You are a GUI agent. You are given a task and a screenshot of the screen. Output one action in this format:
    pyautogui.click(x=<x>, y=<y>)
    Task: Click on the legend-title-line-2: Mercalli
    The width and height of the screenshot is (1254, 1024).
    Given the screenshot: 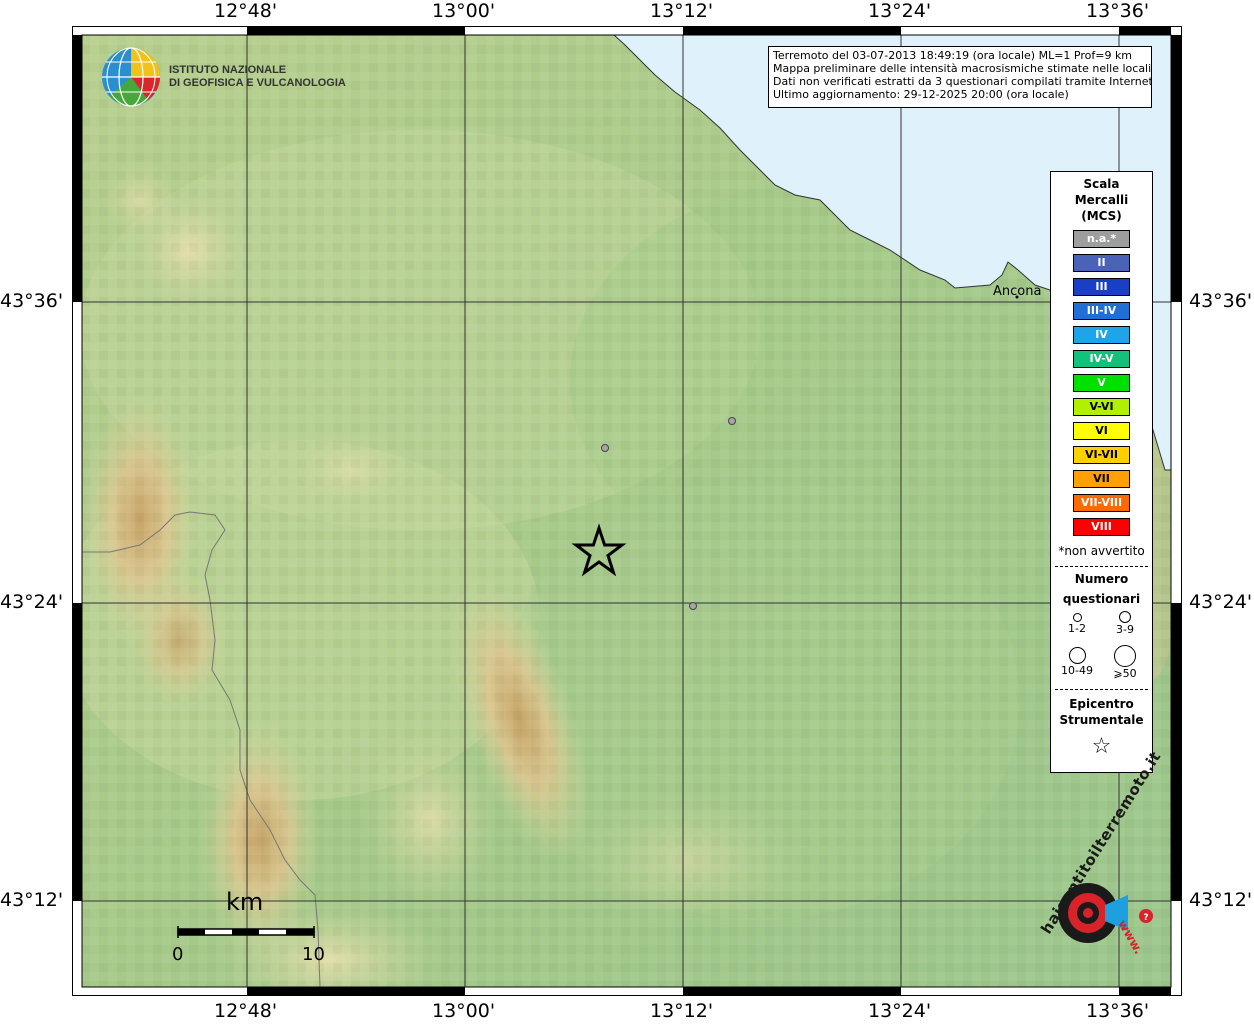 What is the action you would take?
    pyautogui.click(x=1101, y=200)
    